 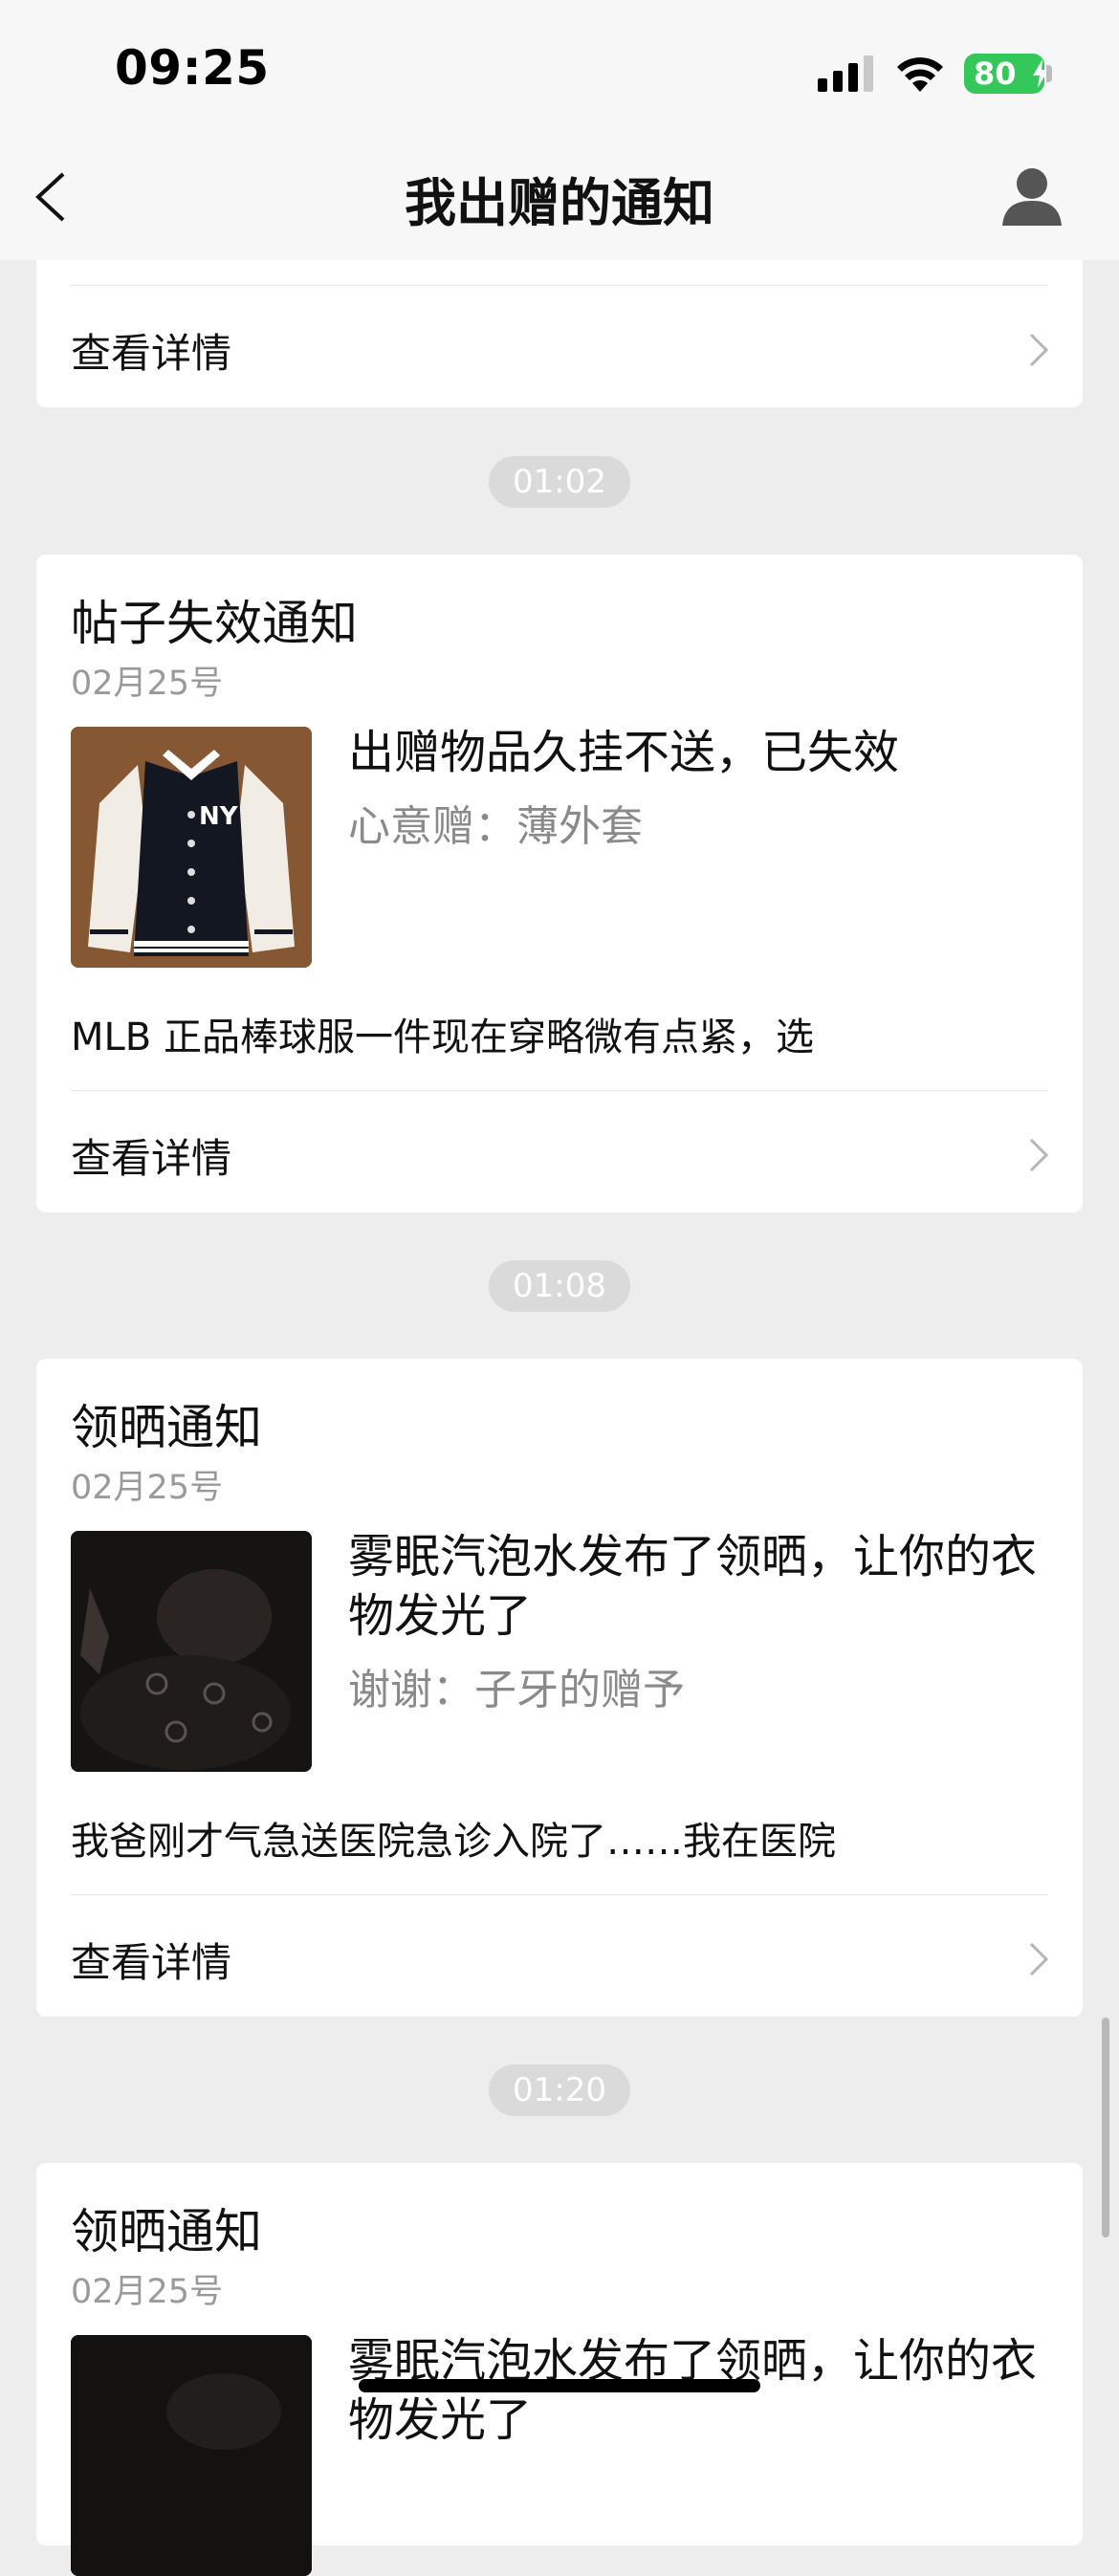 What do you see at coordinates (845, 73) in the screenshot?
I see `cellular-signal-icon` at bounding box center [845, 73].